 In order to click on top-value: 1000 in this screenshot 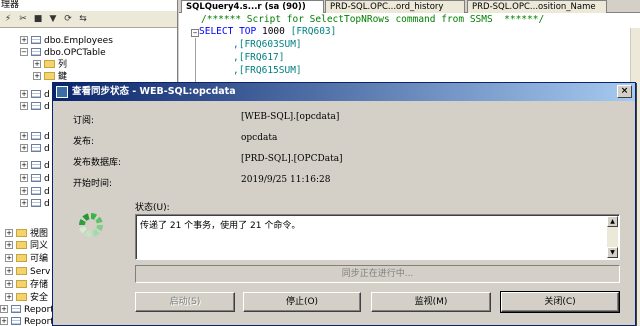, I will do `click(273, 31)`.